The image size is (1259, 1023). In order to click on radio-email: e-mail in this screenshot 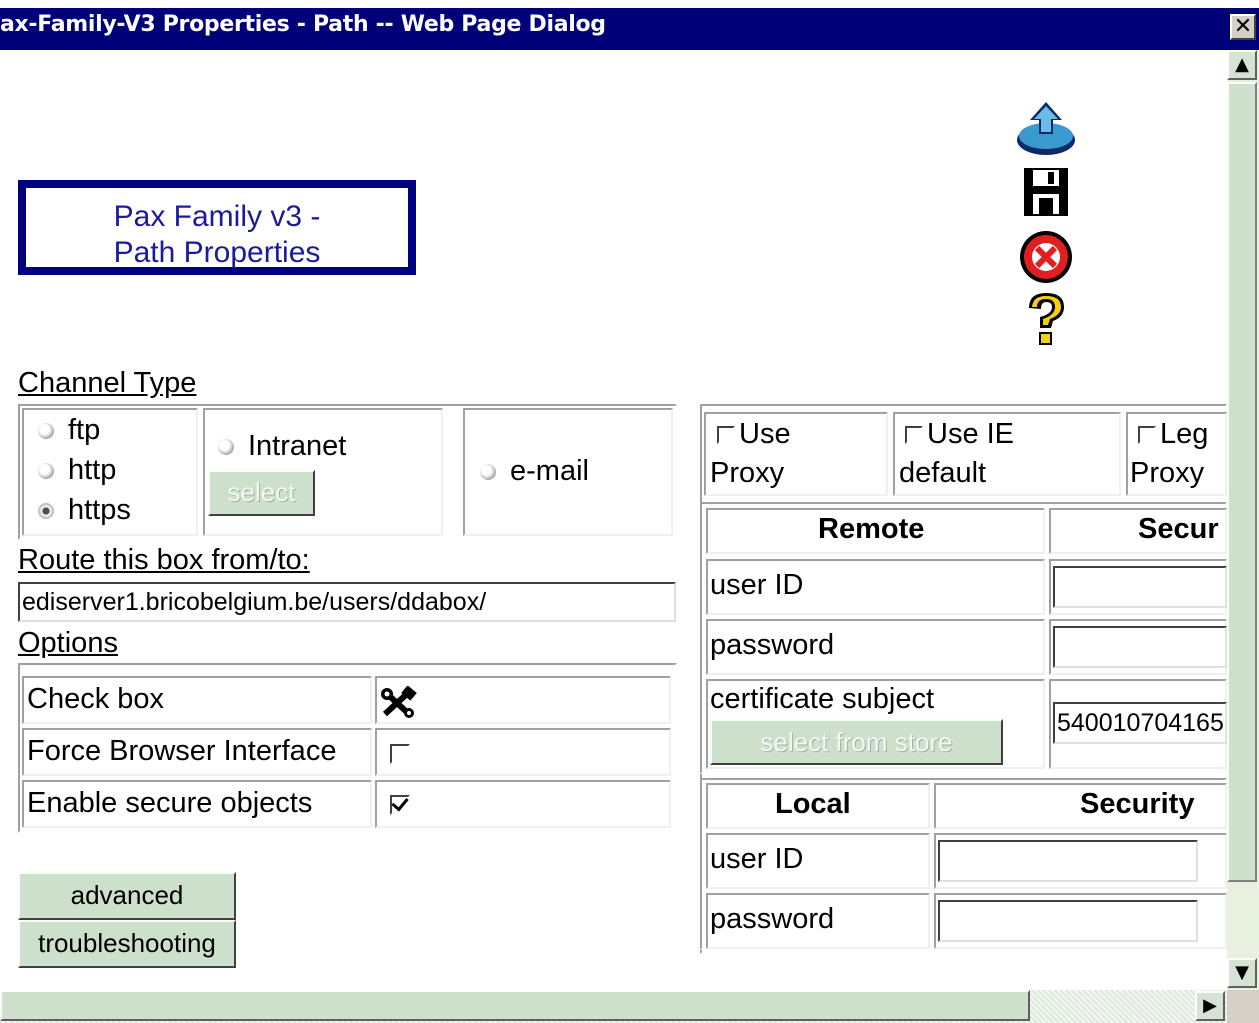, I will do `click(534, 471)`.